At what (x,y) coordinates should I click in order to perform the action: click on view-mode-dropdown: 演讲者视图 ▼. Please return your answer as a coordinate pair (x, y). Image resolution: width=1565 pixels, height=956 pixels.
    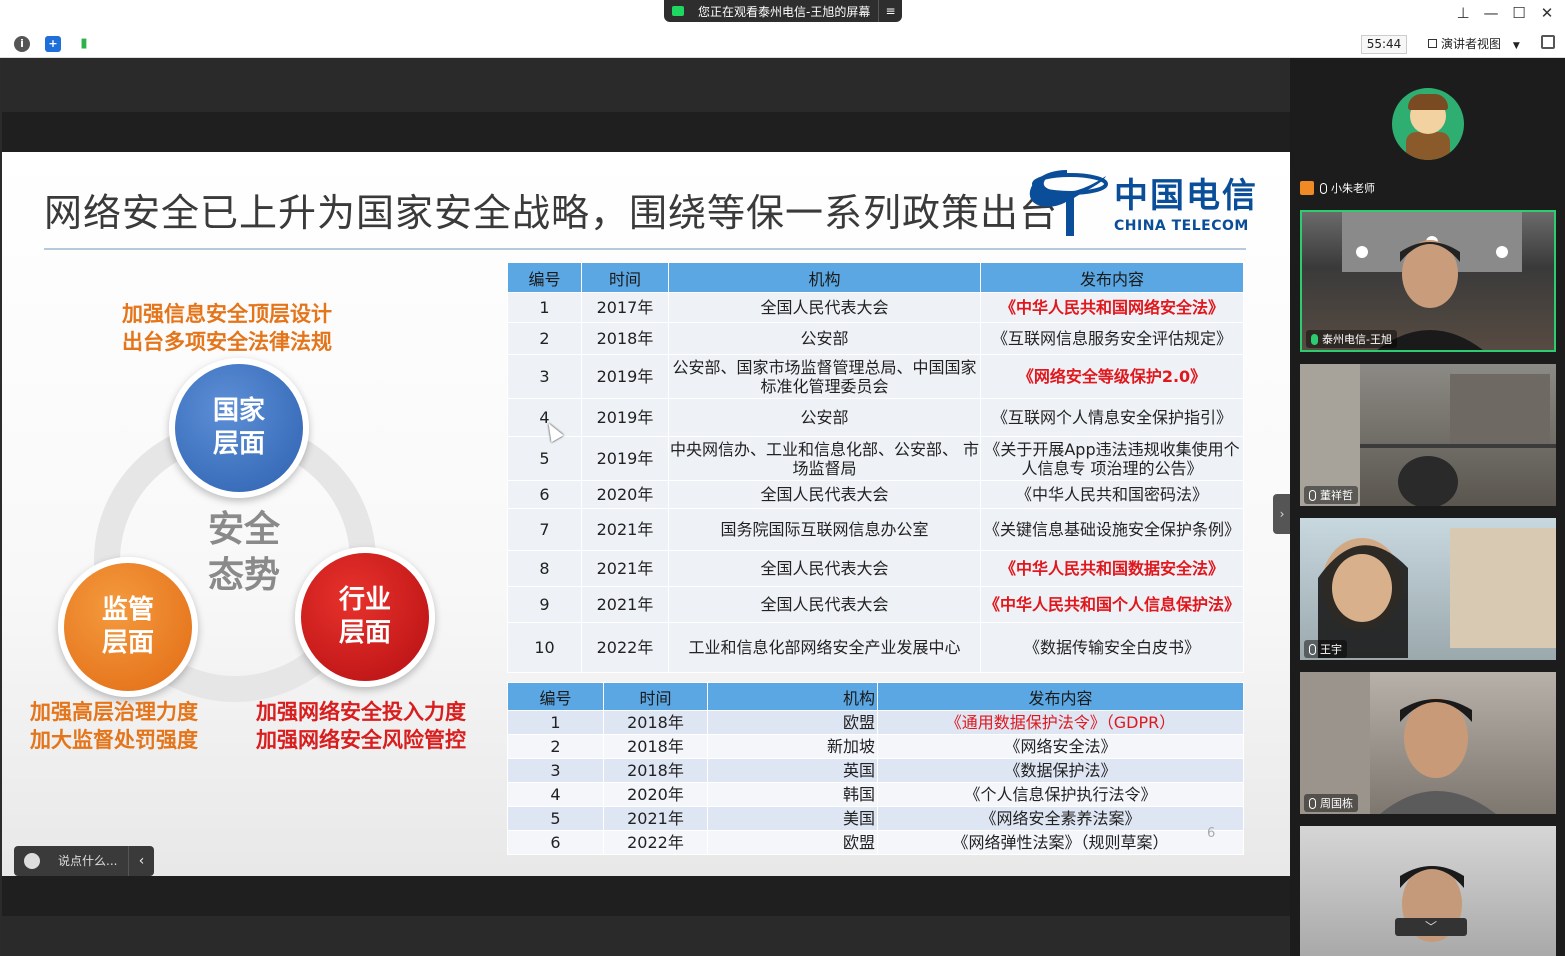
    Looking at the image, I should click on (1475, 44).